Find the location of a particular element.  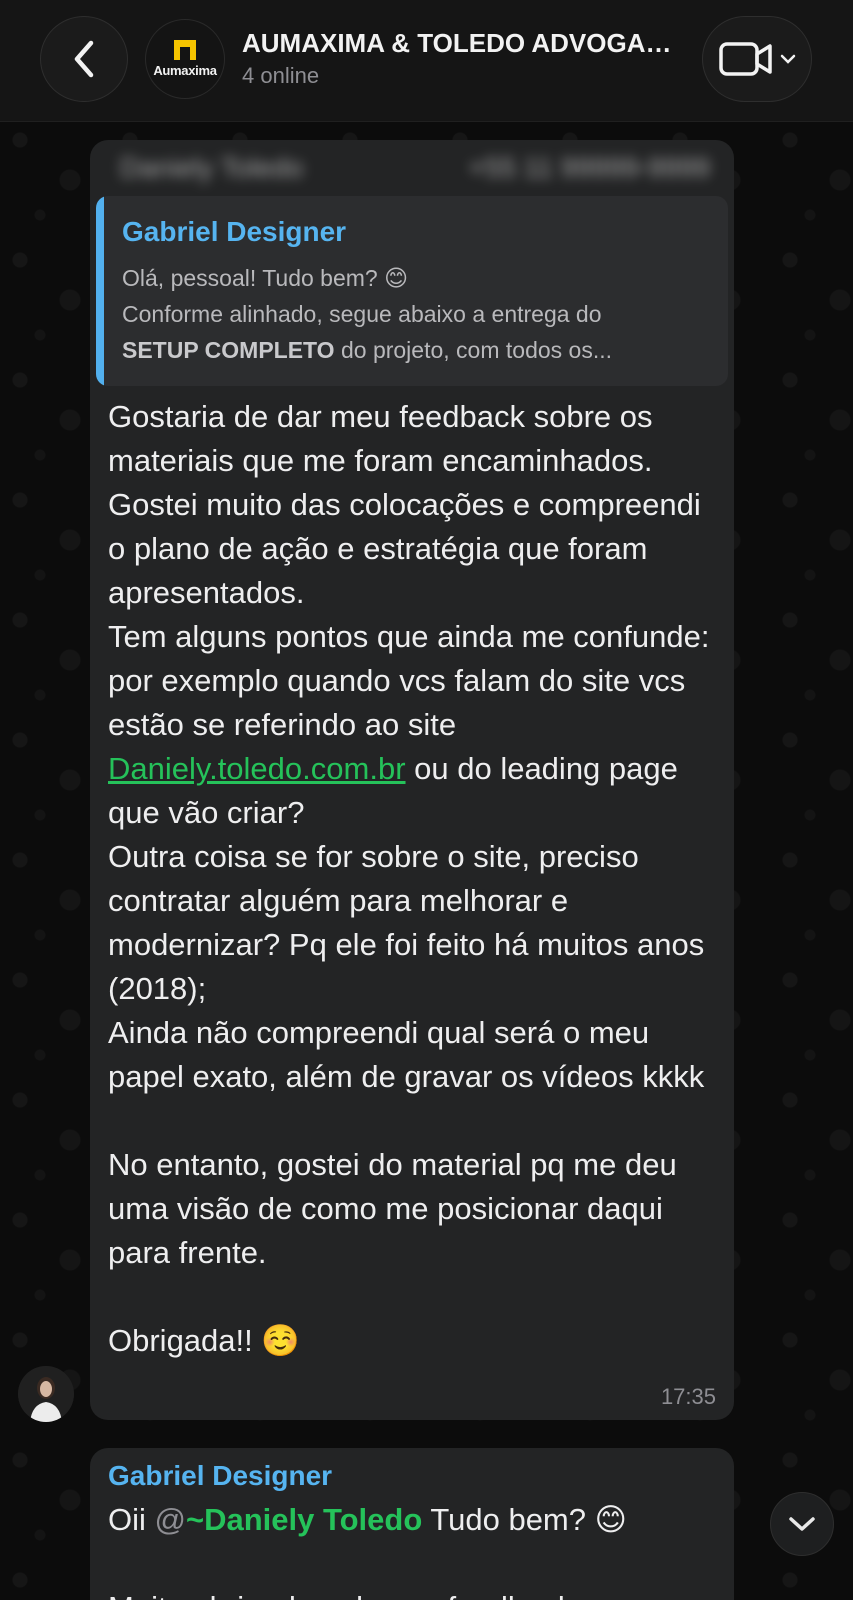

video-camera-icon is located at coordinates (745, 59).